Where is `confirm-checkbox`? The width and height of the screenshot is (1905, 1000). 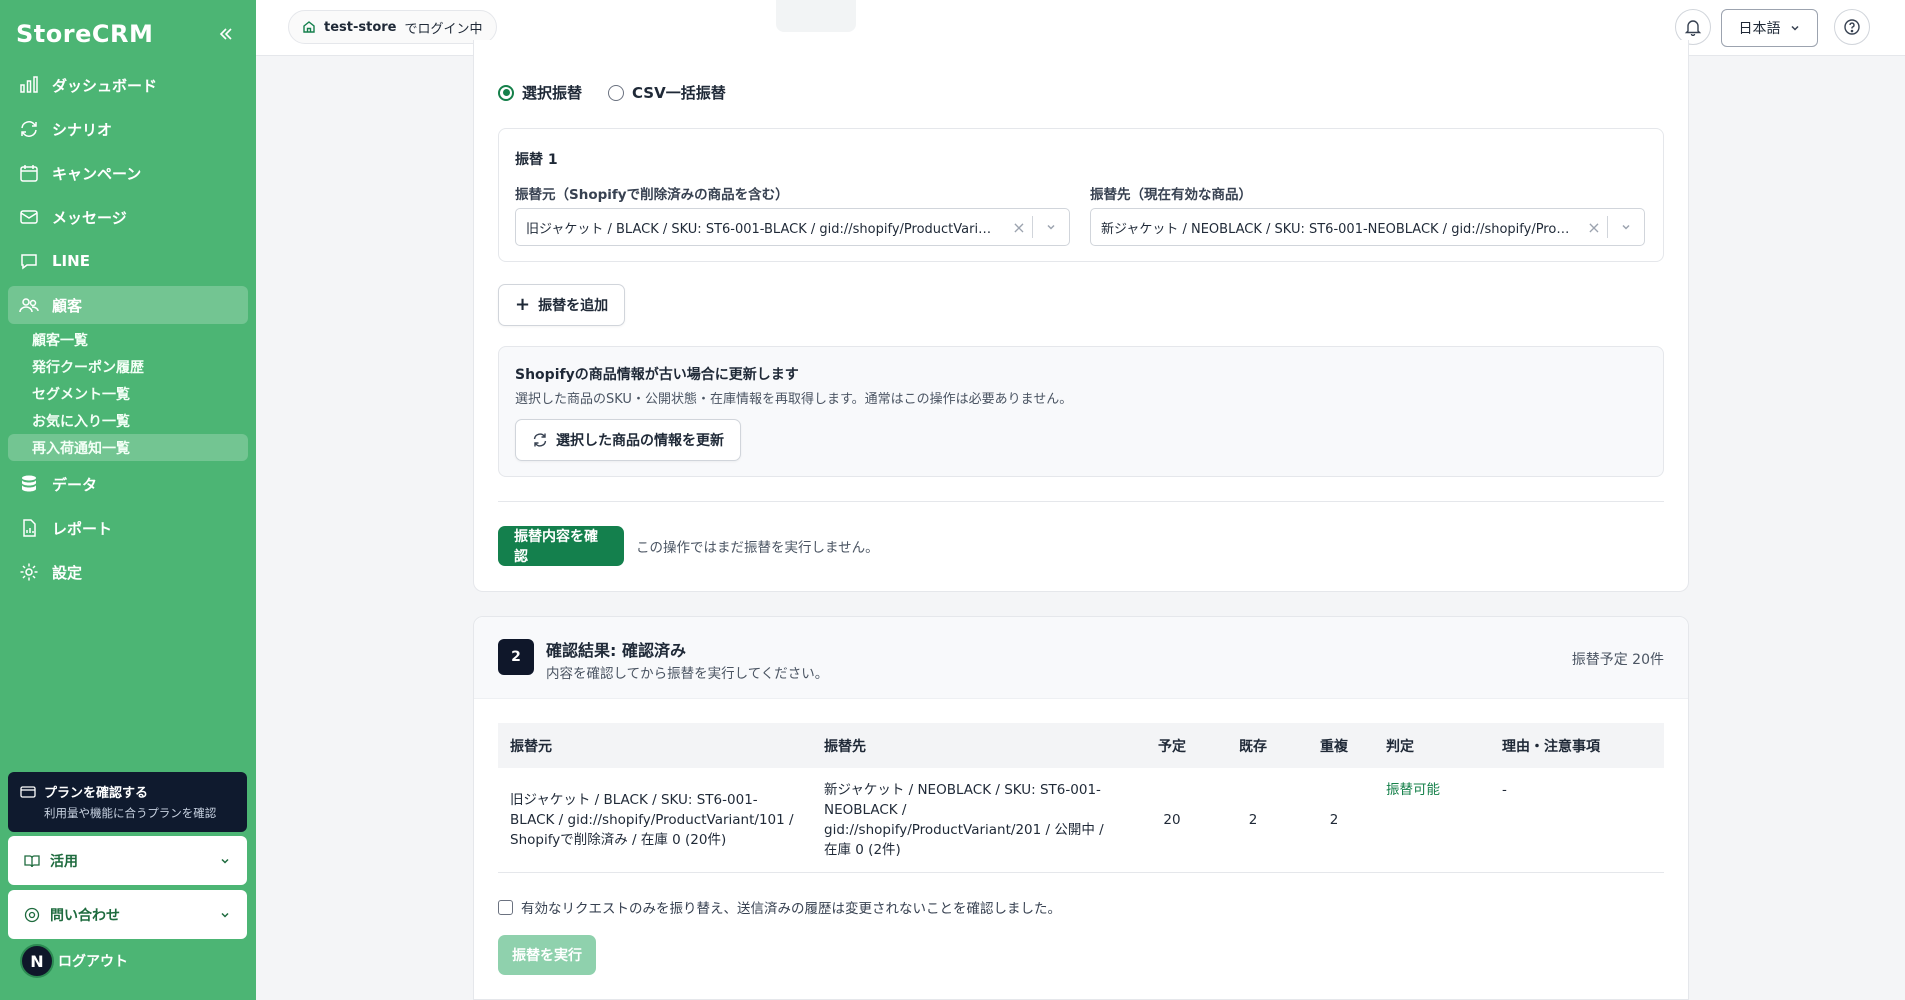
confirm-checkbox is located at coordinates (505, 907).